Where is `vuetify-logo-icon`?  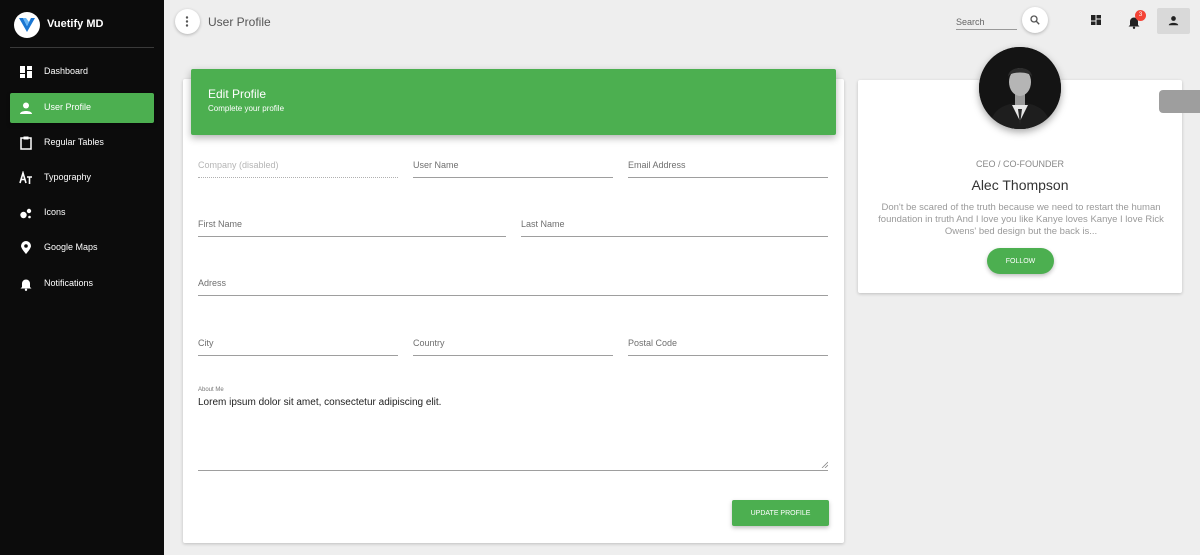
vuetify-logo-icon is located at coordinates (27, 25).